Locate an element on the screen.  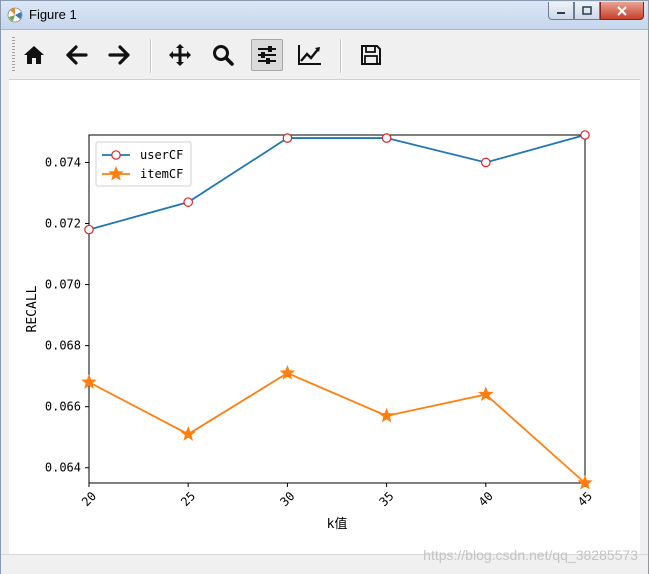
x-tick-label: 45 is located at coordinates (585, 499).